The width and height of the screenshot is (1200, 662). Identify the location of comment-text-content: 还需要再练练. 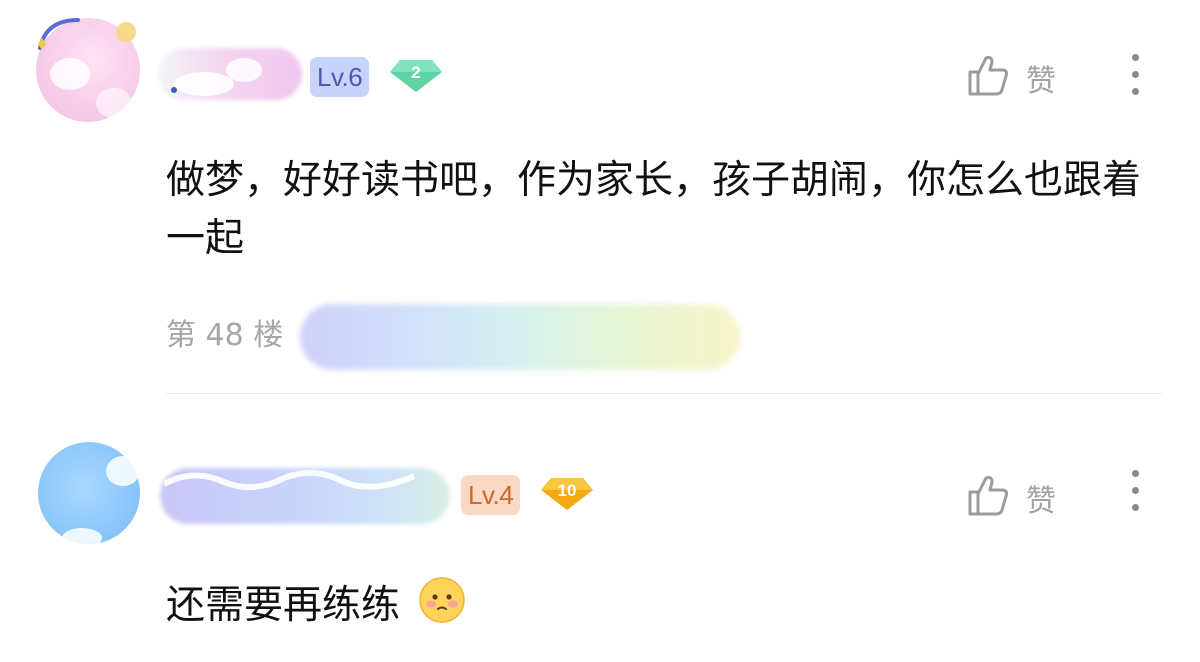
(283, 605).